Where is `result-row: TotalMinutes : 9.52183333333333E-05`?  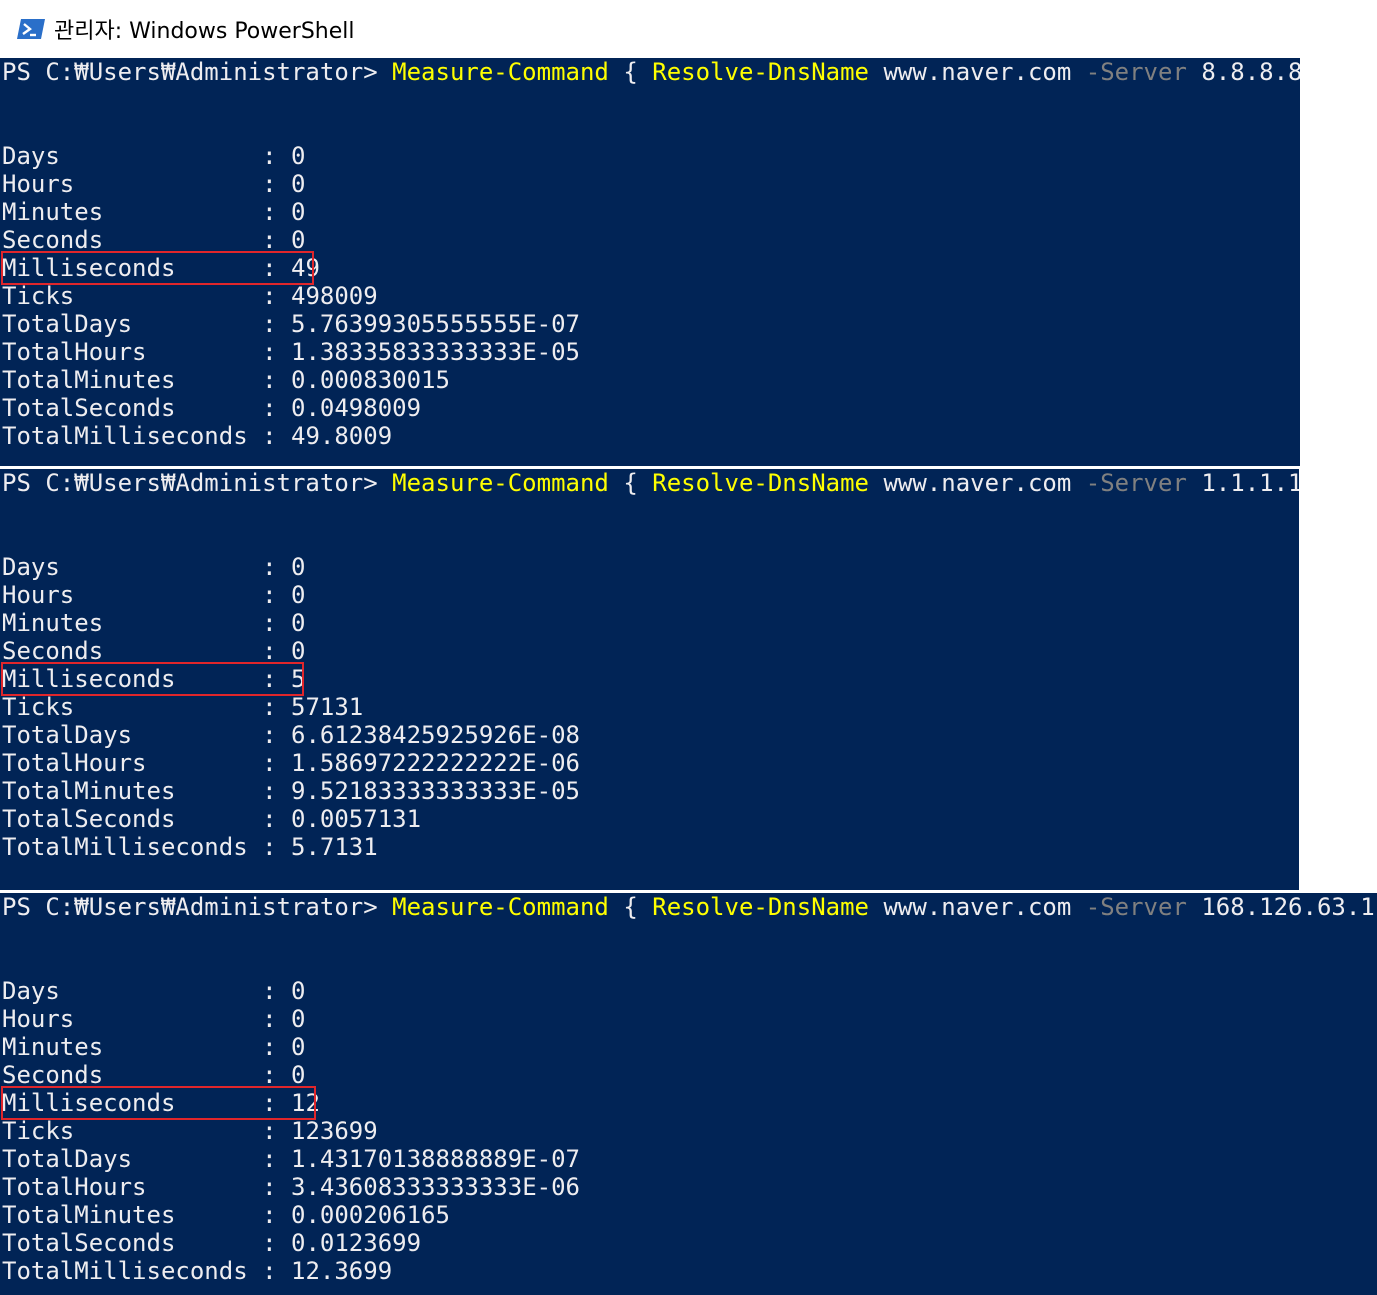
result-row: TotalMinutes : 9.52183333333333E-05 is located at coordinates (291, 791).